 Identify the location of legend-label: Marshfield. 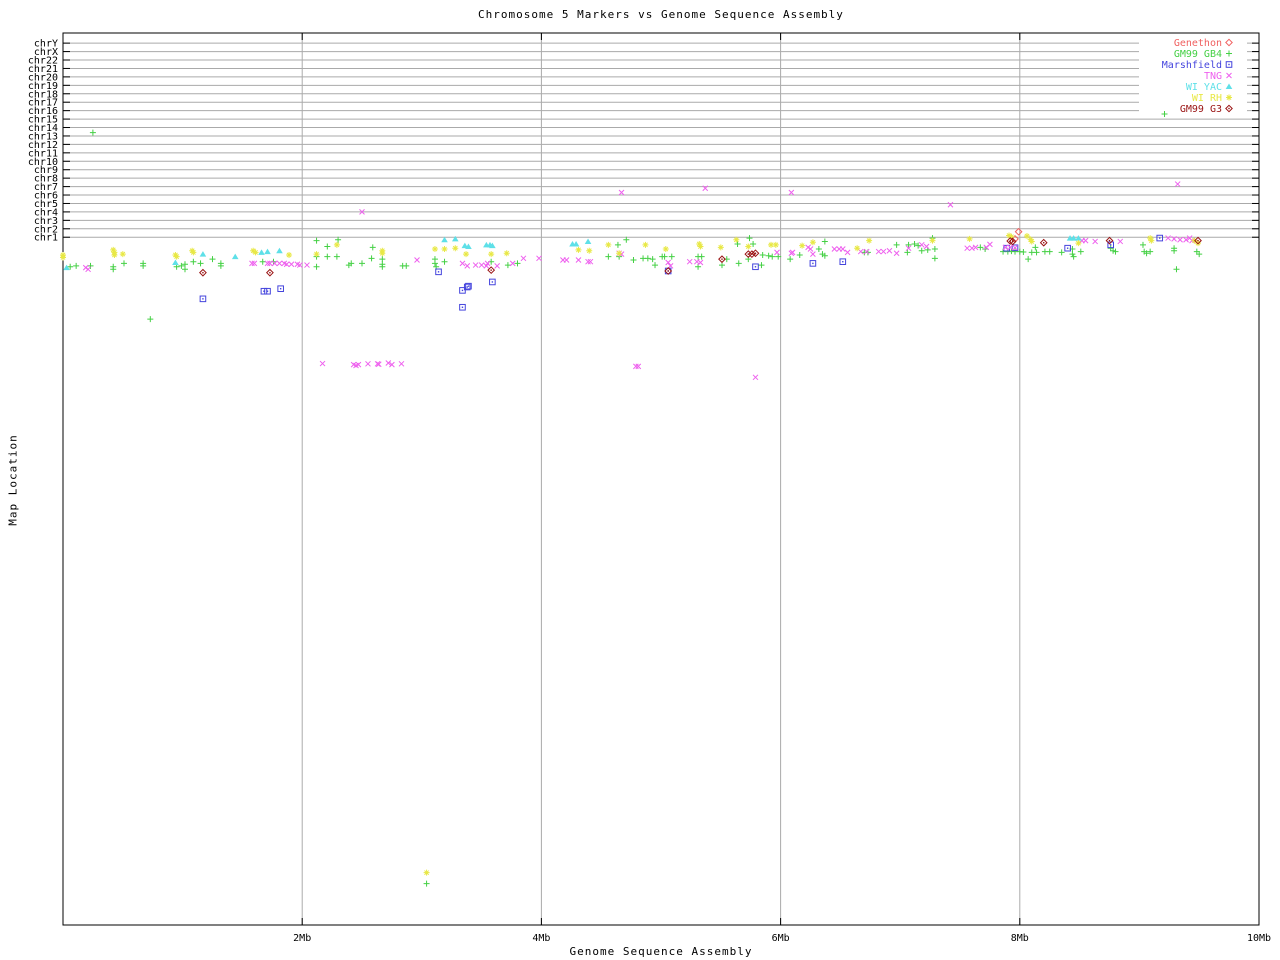
(1192, 65).